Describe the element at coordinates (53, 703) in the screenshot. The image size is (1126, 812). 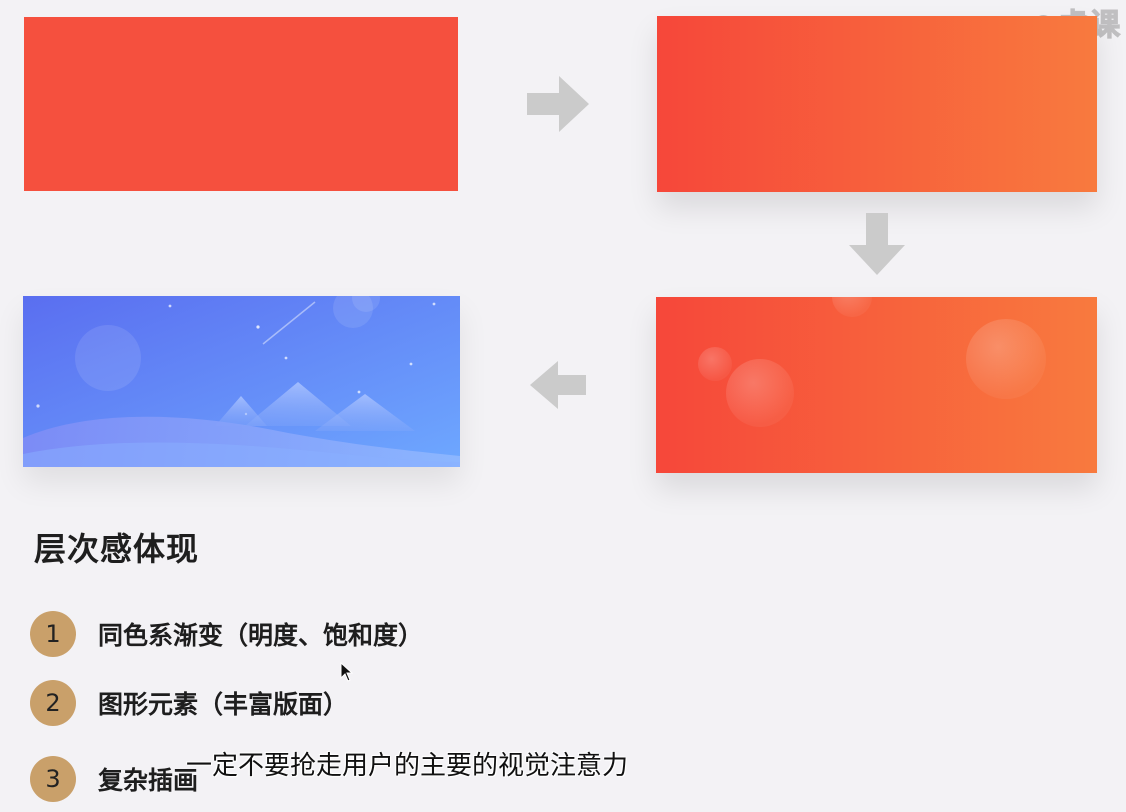
I see `number-badge: 2` at that location.